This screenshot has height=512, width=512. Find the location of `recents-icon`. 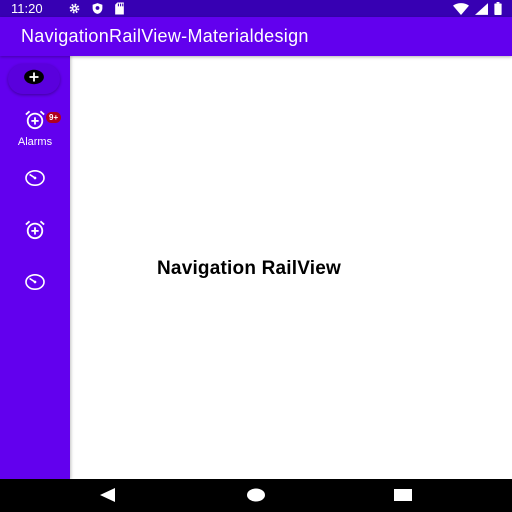

recents-icon is located at coordinates (403, 497).